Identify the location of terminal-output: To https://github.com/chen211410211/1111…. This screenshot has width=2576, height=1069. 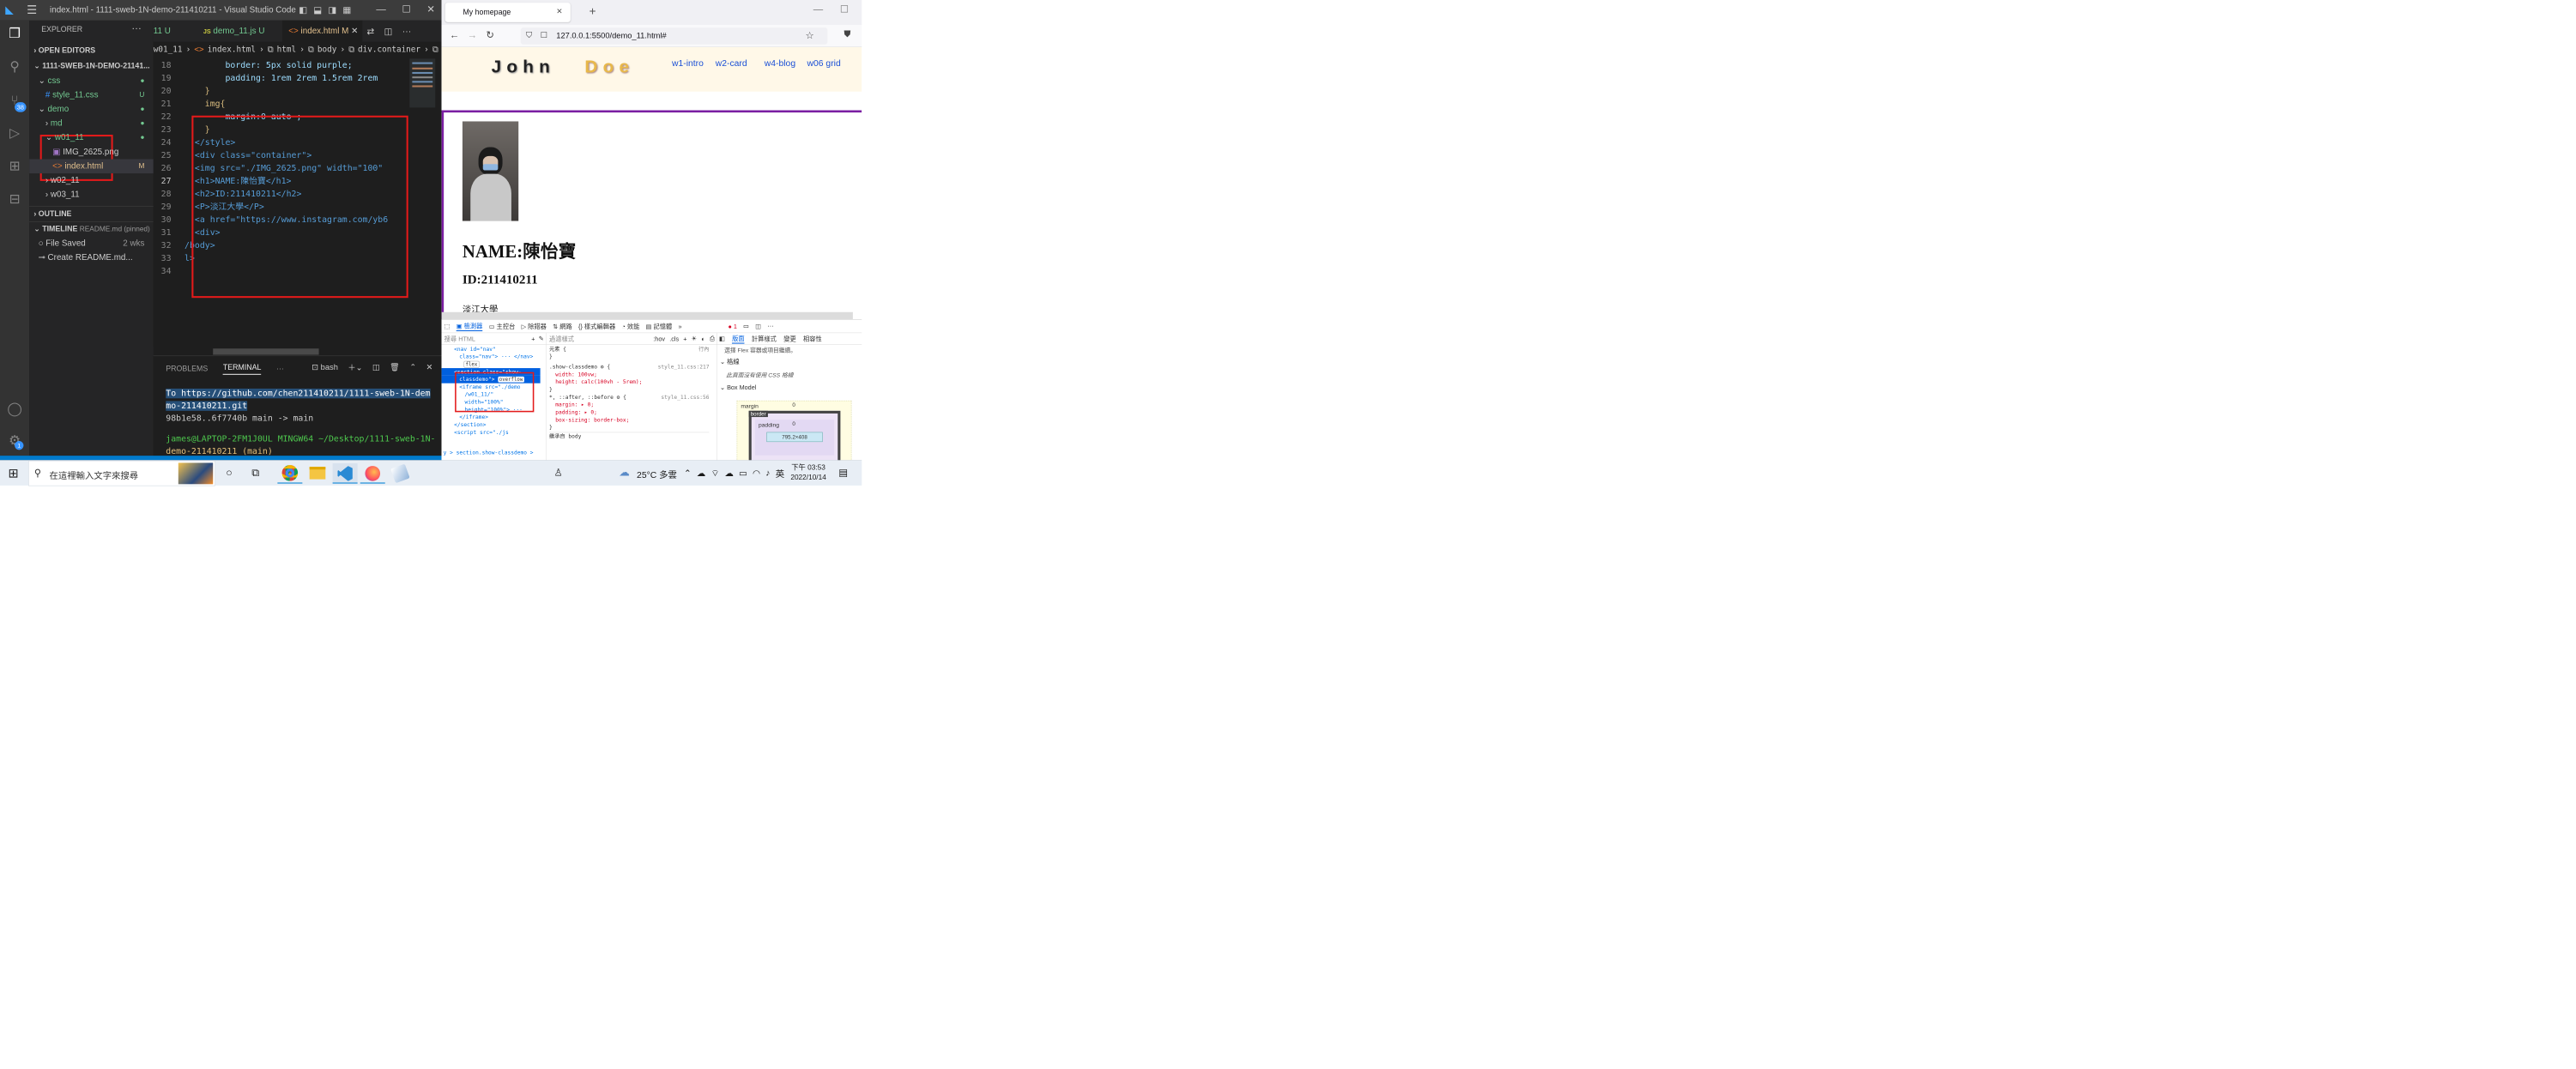
(301, 422).